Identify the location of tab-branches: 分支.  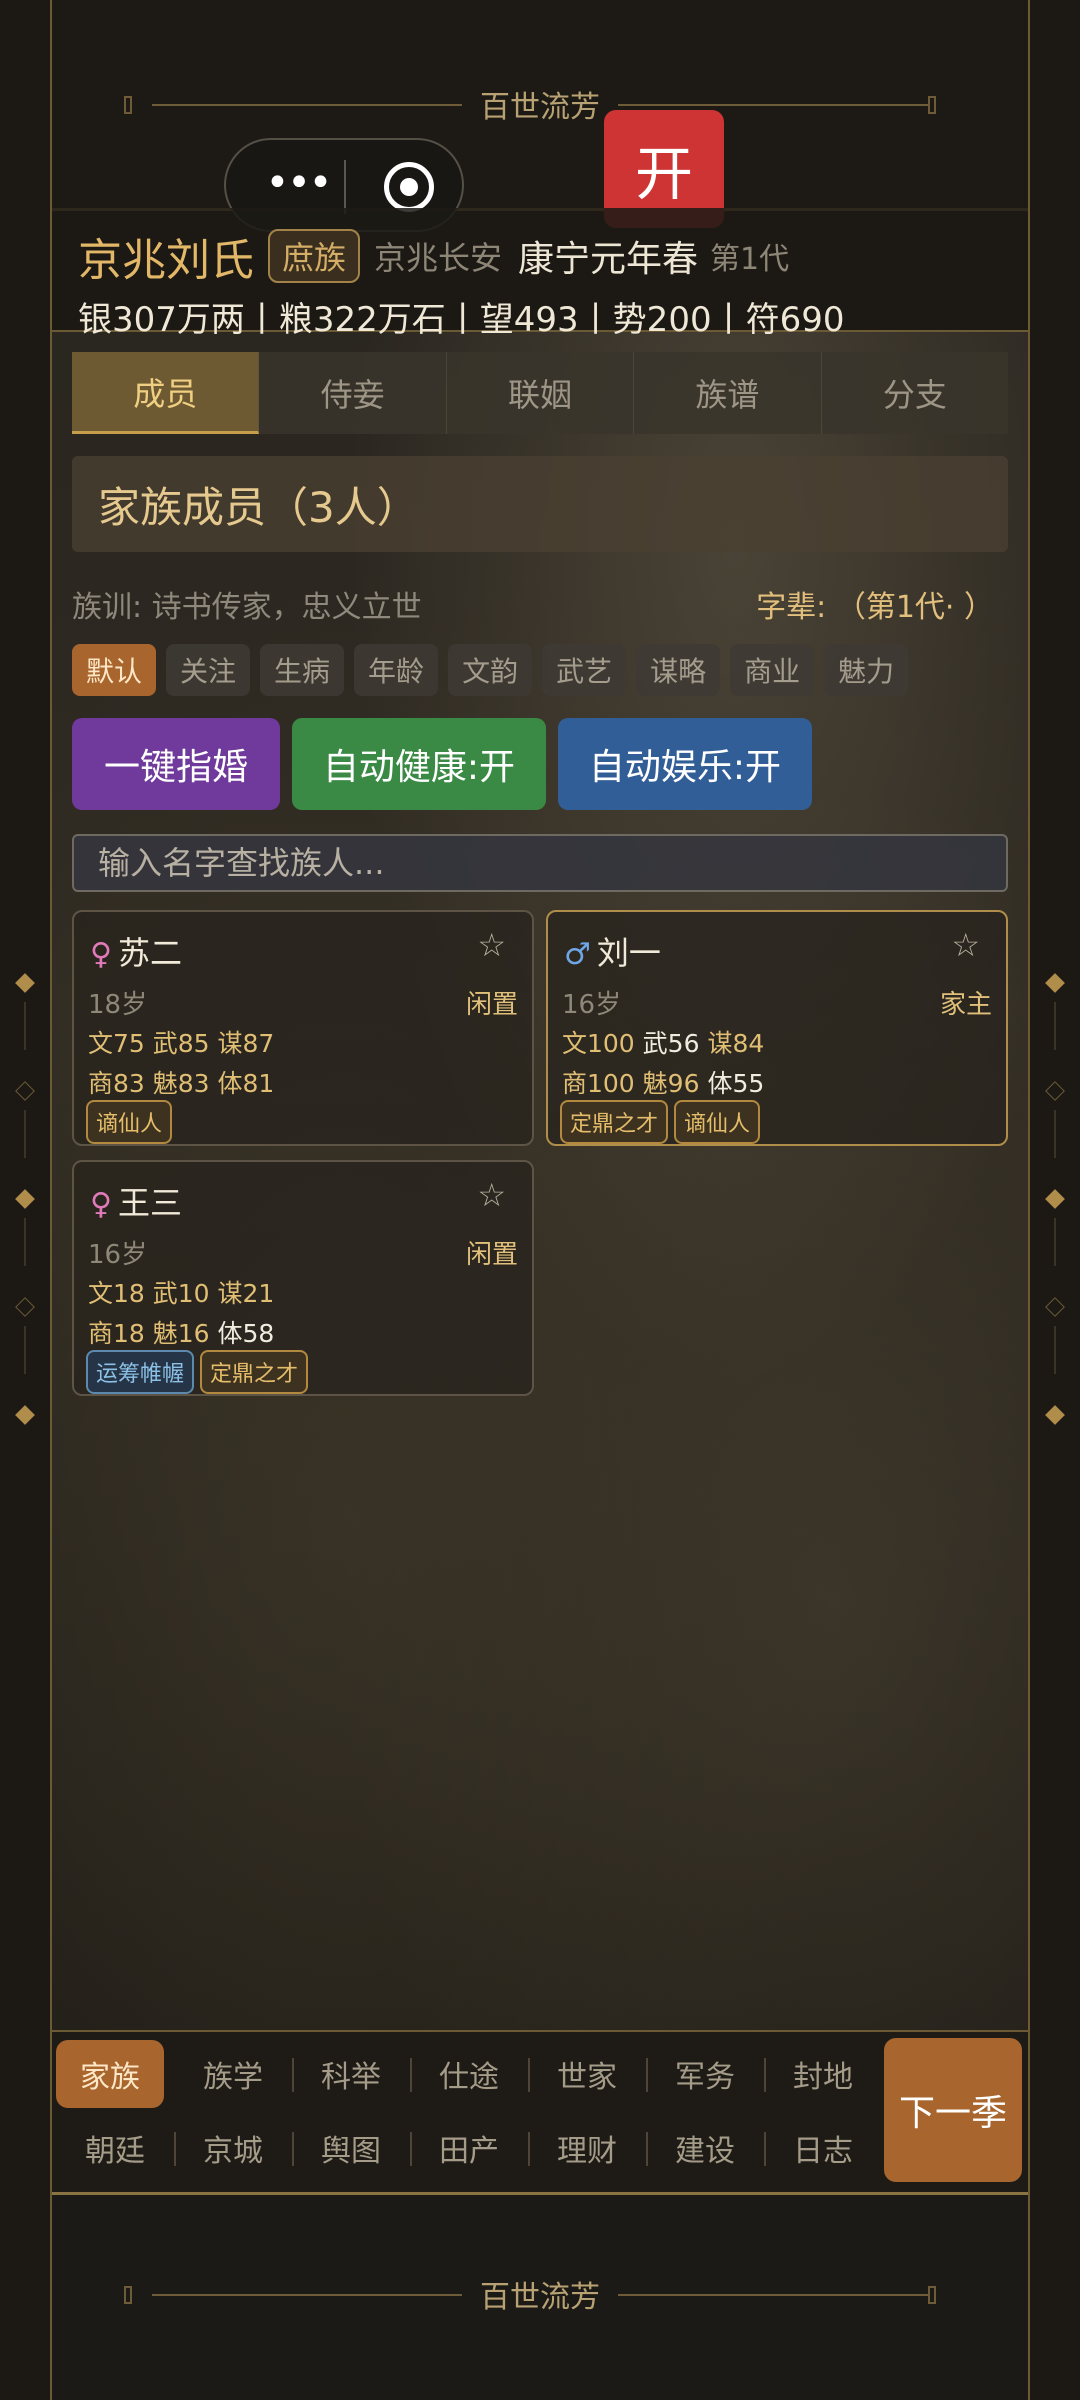
(915, 393).